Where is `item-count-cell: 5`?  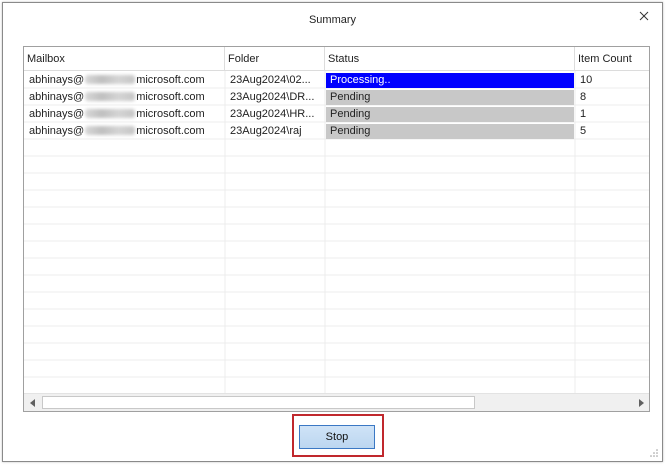 item-count-cell: 5 is located at coordinates (583, 131).